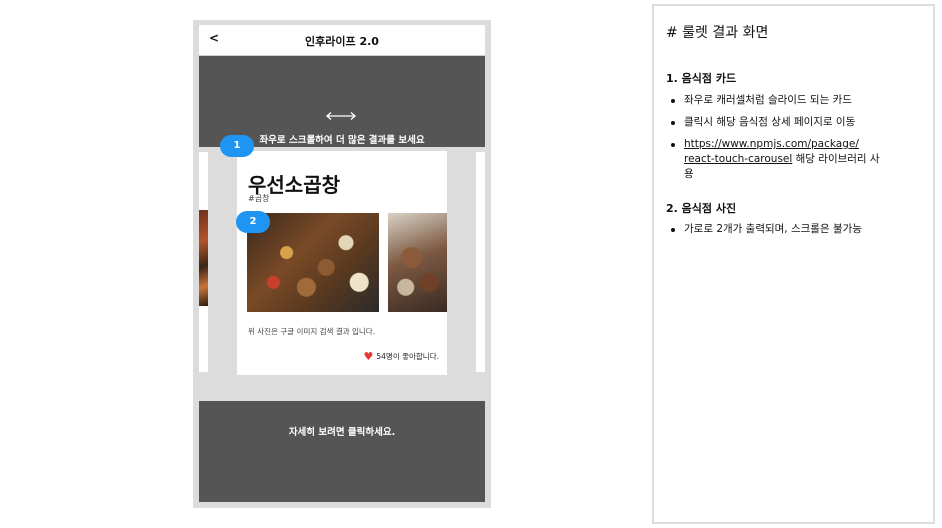 The height and width of the screenshot is (528, 942). What do you see at coordinates (259, 198) in the screenshot?
I see `restaurant-tag: #곱창` at bounding box center [259, 198].